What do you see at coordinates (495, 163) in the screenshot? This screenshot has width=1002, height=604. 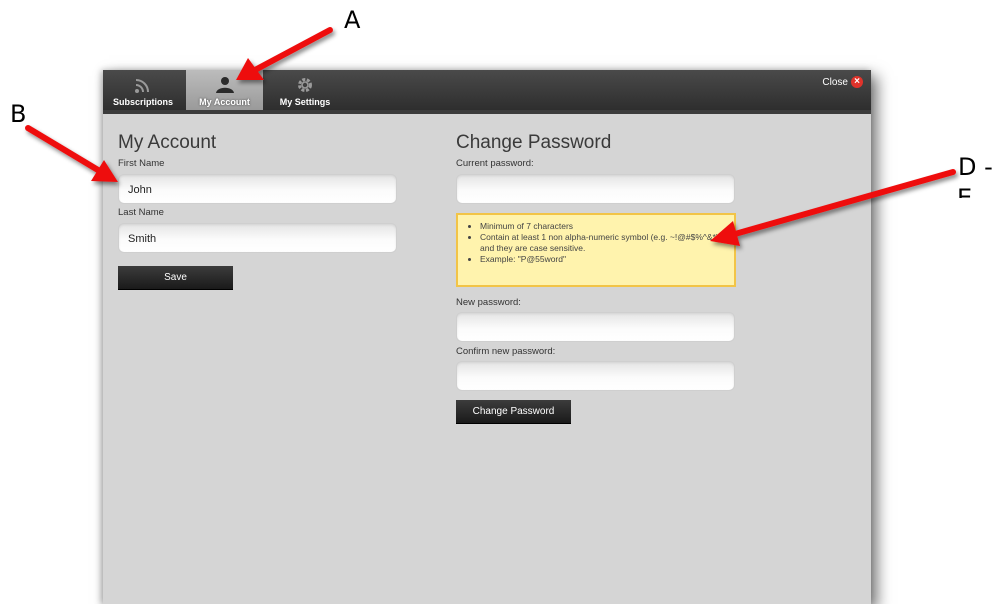 I see `current-password-label: Current password:` at bounding box center [495, 163].